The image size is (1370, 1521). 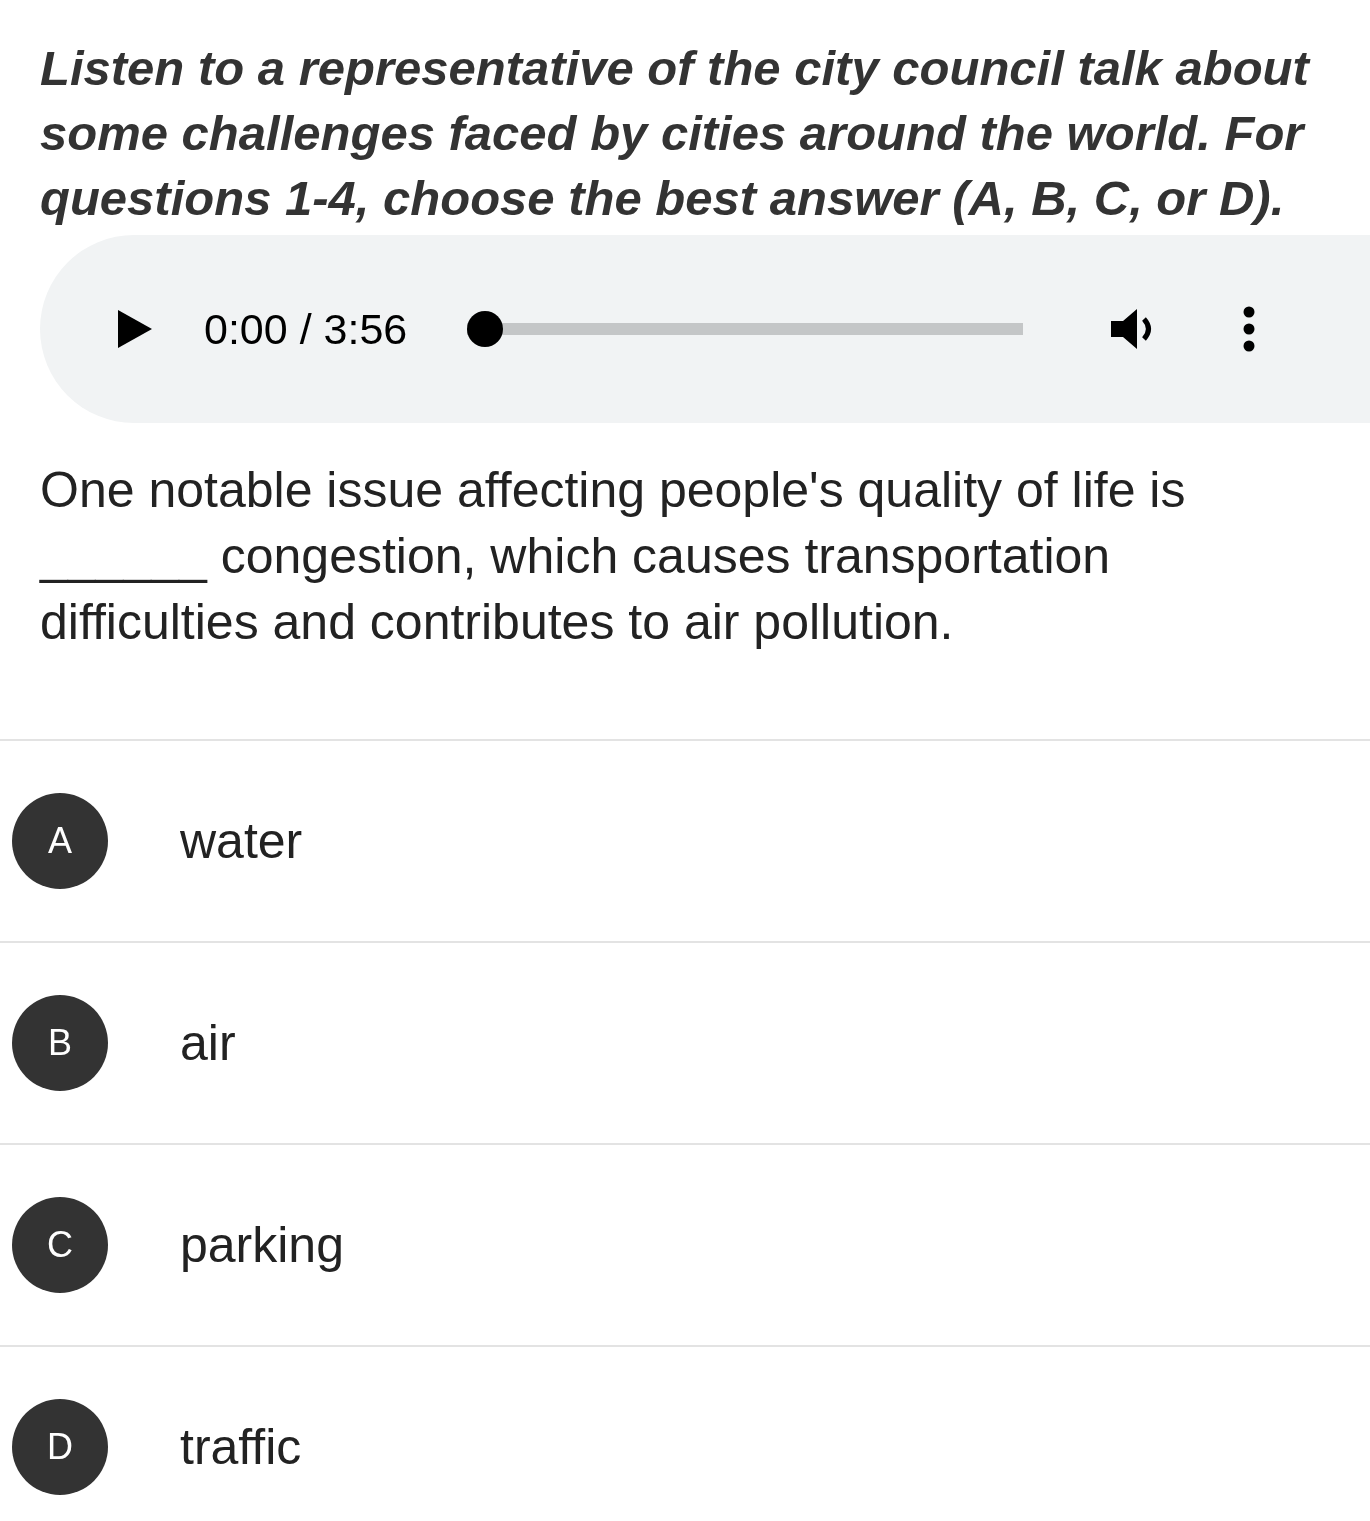 What do you see at coordinates (60, 1447) in the screenshot?
I see `option-letter: D` at bounding box center [60, 1447].